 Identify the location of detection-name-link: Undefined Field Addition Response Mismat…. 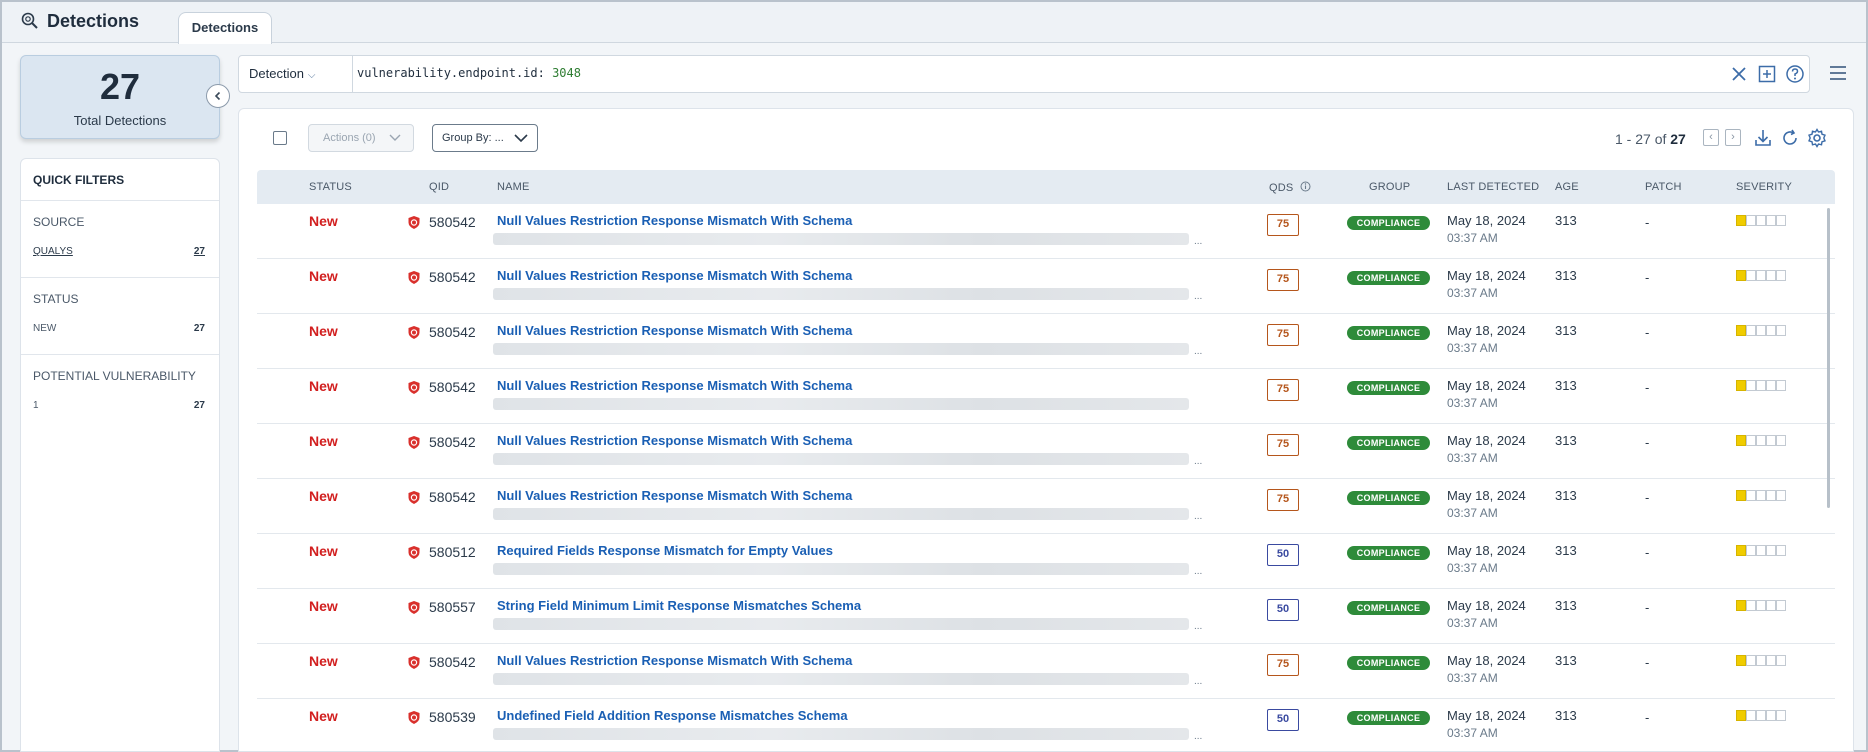
(672, 715).